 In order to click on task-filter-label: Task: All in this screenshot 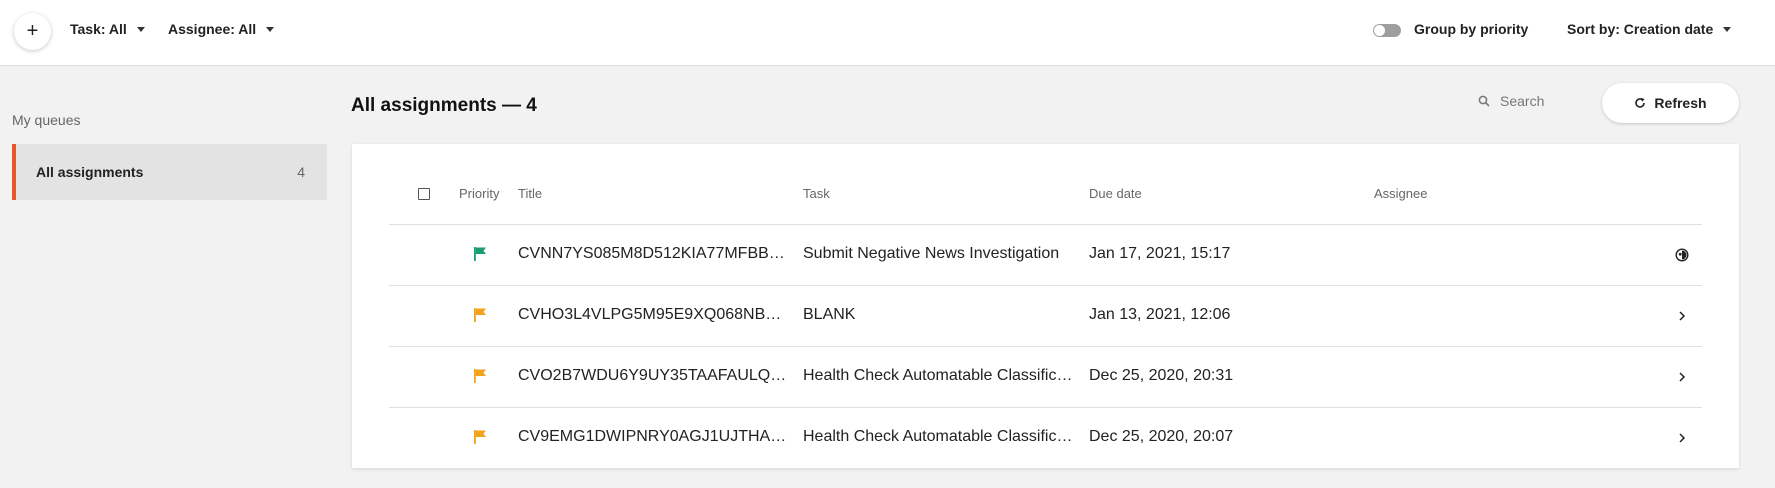, I will do `click(98, 29)`.